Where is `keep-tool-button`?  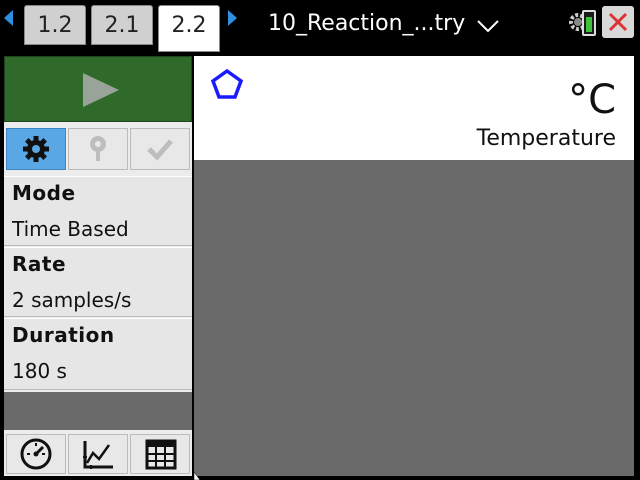
keep-tool-button is located at coordinates (160, 149).